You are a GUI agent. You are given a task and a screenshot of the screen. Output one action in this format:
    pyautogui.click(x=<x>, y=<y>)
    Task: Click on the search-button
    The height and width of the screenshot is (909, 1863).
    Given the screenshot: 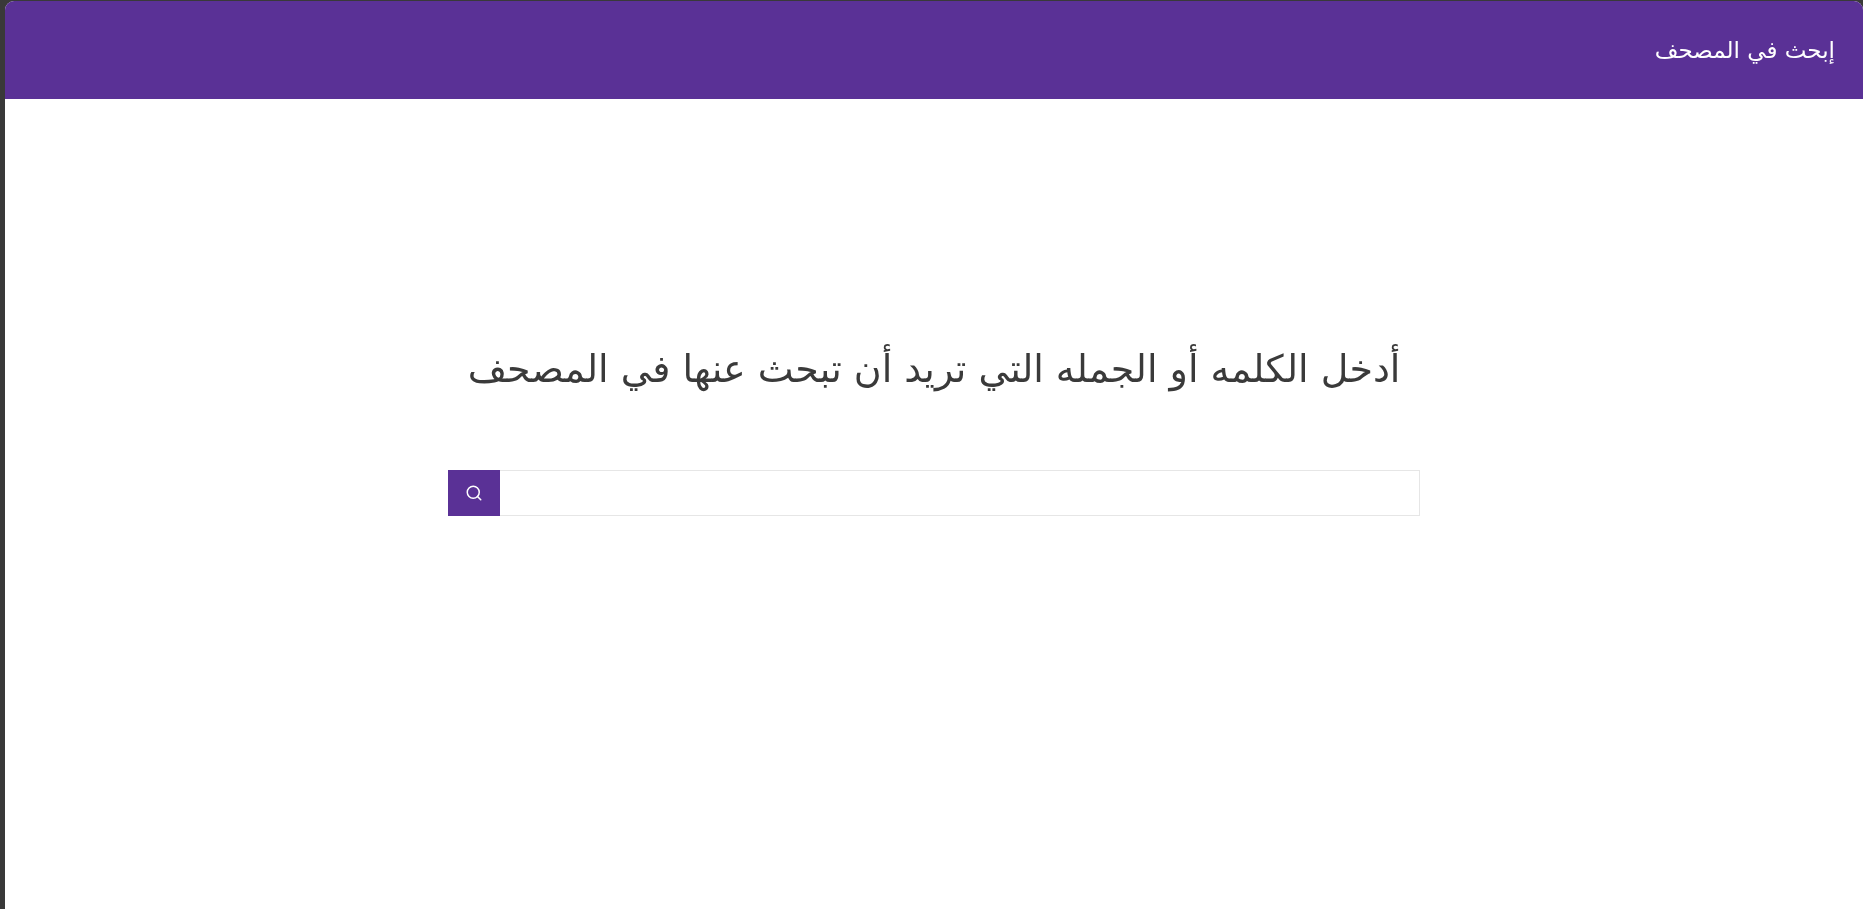 What is the action you would take?
    pyautogui.click(x=474, y=493)
    